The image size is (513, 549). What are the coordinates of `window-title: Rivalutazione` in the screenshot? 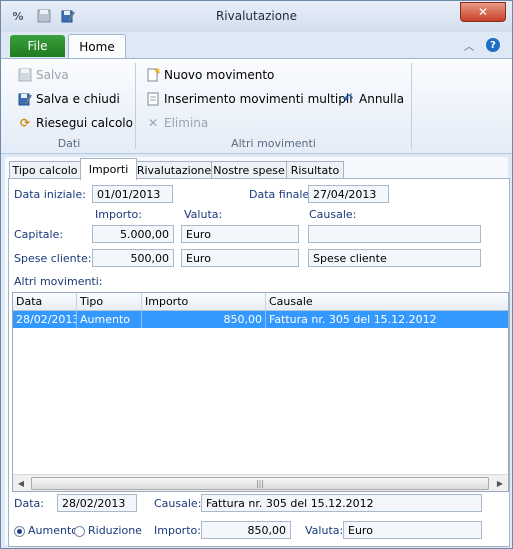 It's located at (256, 16).